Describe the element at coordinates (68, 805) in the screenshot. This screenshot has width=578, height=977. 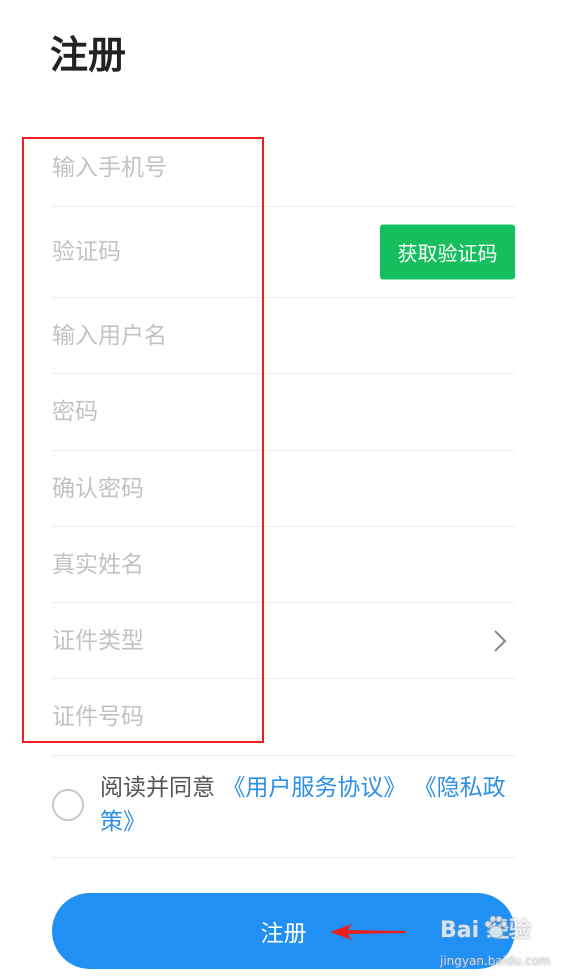
I see `agreement-radio` at that location.